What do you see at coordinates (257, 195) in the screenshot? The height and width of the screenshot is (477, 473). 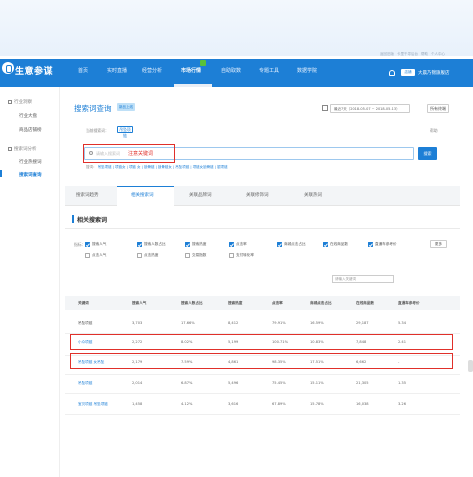 I see `tab-modifier-words: 关联修饰词` at bounding box center [257, 195].